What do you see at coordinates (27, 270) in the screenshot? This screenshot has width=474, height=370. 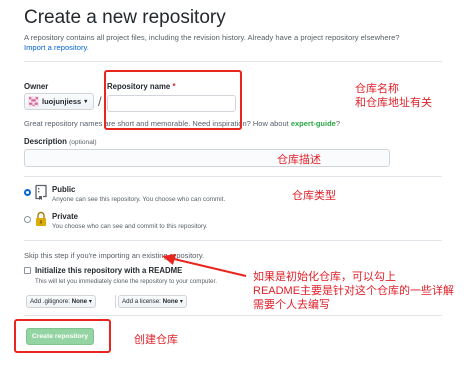 I see `readme-checkbox` at bounding box center [27, 270].